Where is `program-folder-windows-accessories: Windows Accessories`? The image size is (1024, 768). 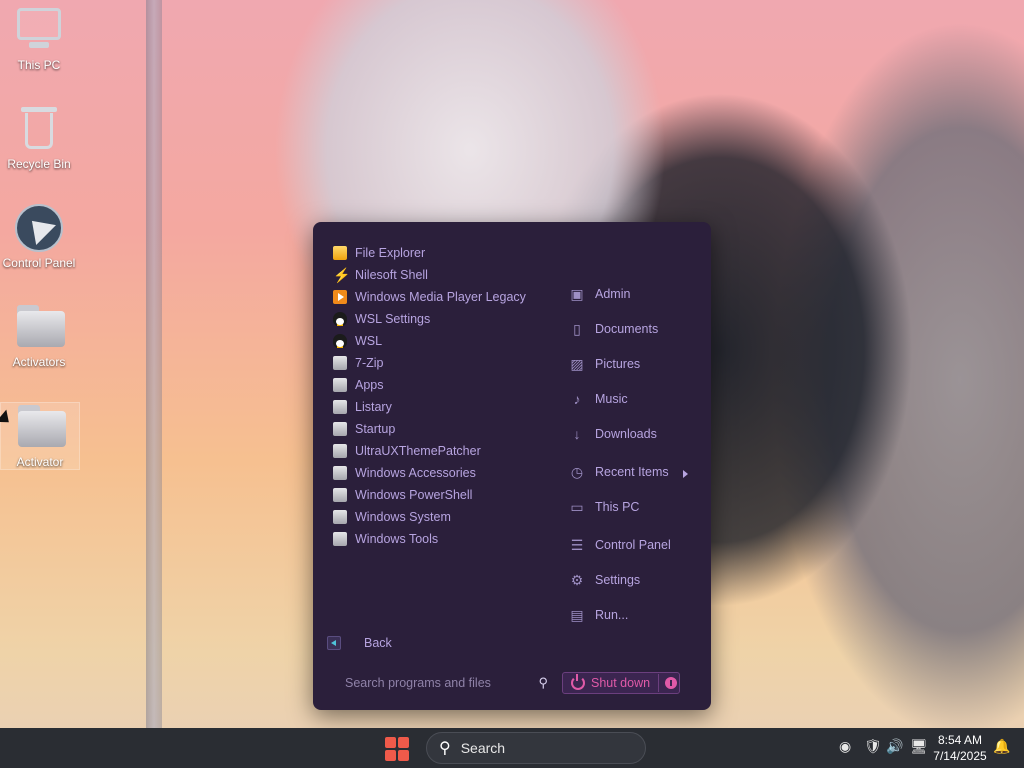 program-folder-windows-accessories: Windows Accessories is located at coordinates (404, 473).